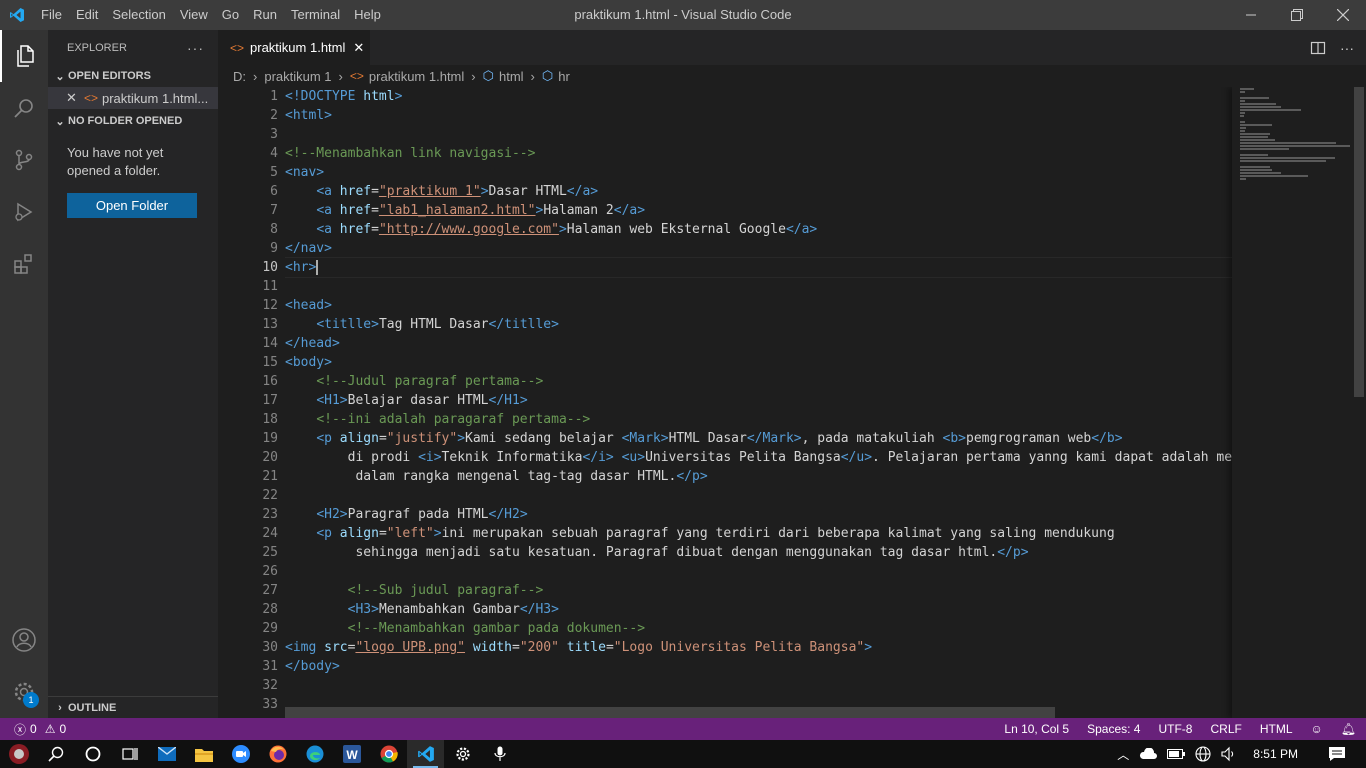 Image resolution: width=1366 pixels, height=768 pixels. I want to click on code-line: <head>, so click(759, 305).